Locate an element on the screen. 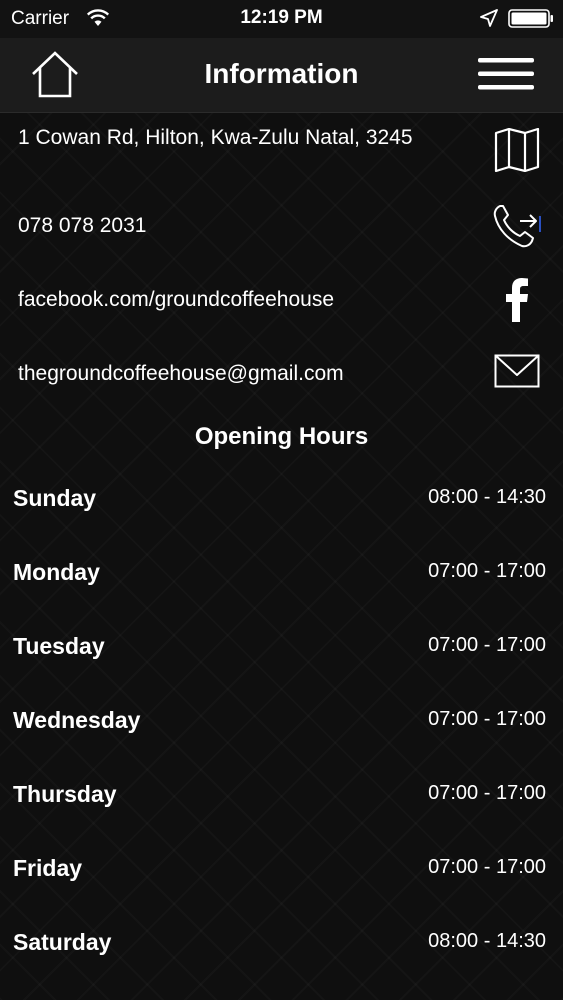 This screenshot has height=1000, width=563. phone-call-icon is located at coordinates (517, 227).